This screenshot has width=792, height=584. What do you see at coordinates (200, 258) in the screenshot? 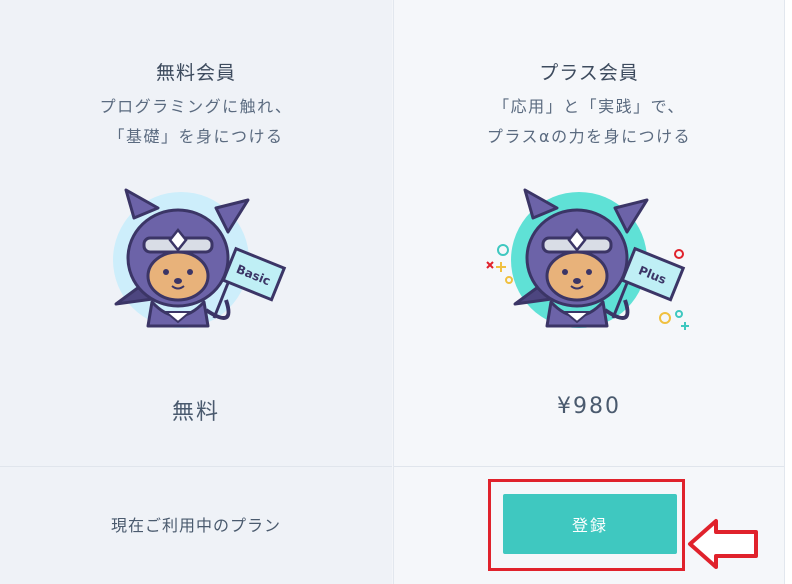
I see `ninja-mascot-basic-icon: Basic` at bounding box center [200, 258].